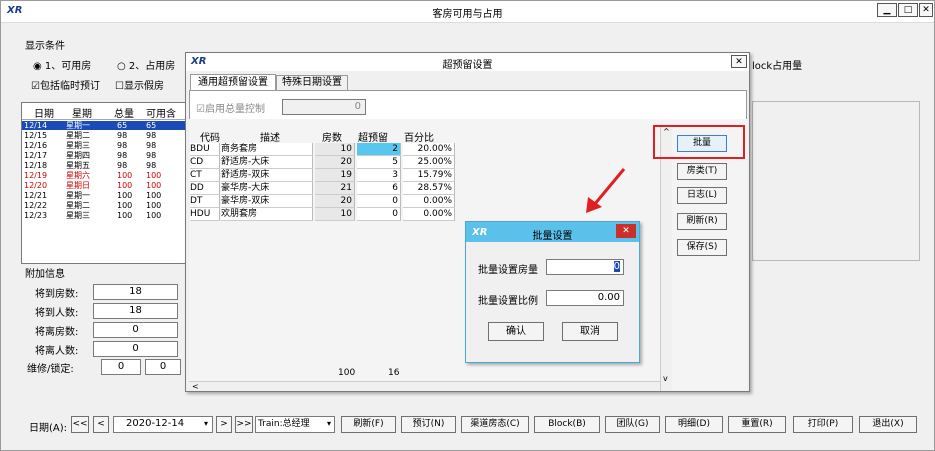 This screenshot has width=935, height=451. What do you see at coordinates (267, 162) in the screenshot?
I see `overbooking-cell-desc: 舒适房-大床` at bounding box center [267, 162].